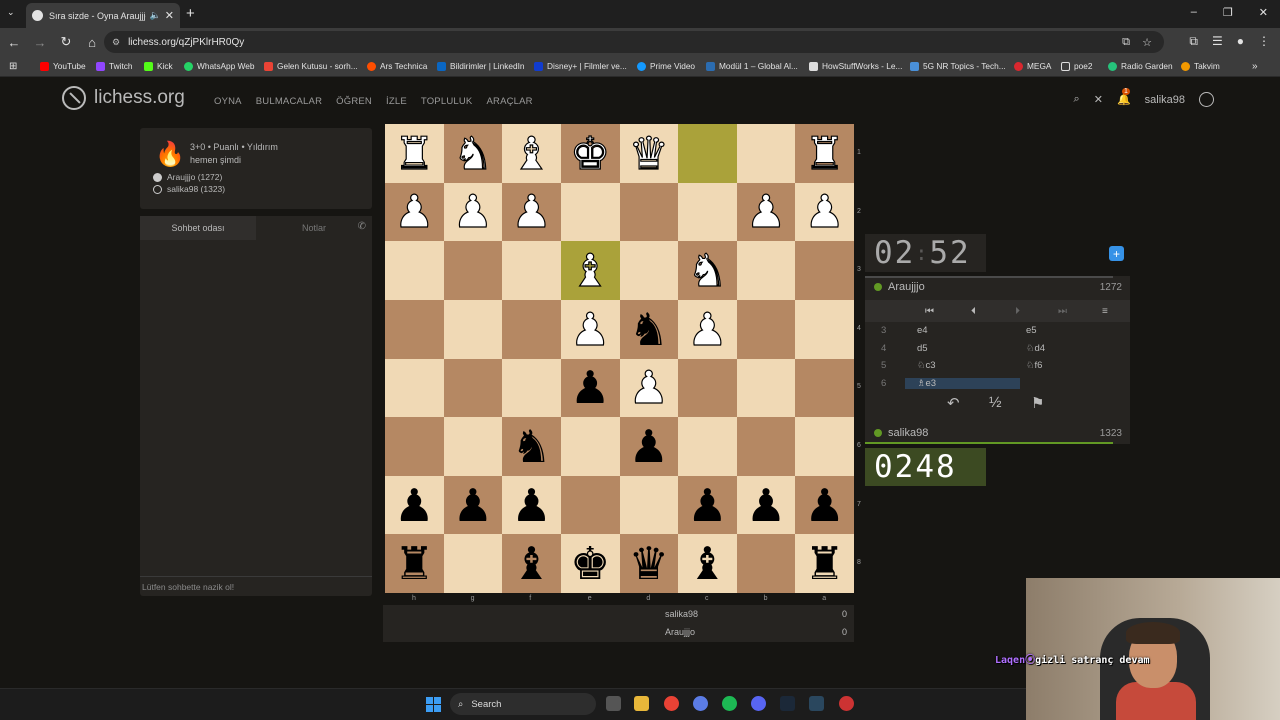  I want to click on close-tab-icon: ✕, so click(169, 15).